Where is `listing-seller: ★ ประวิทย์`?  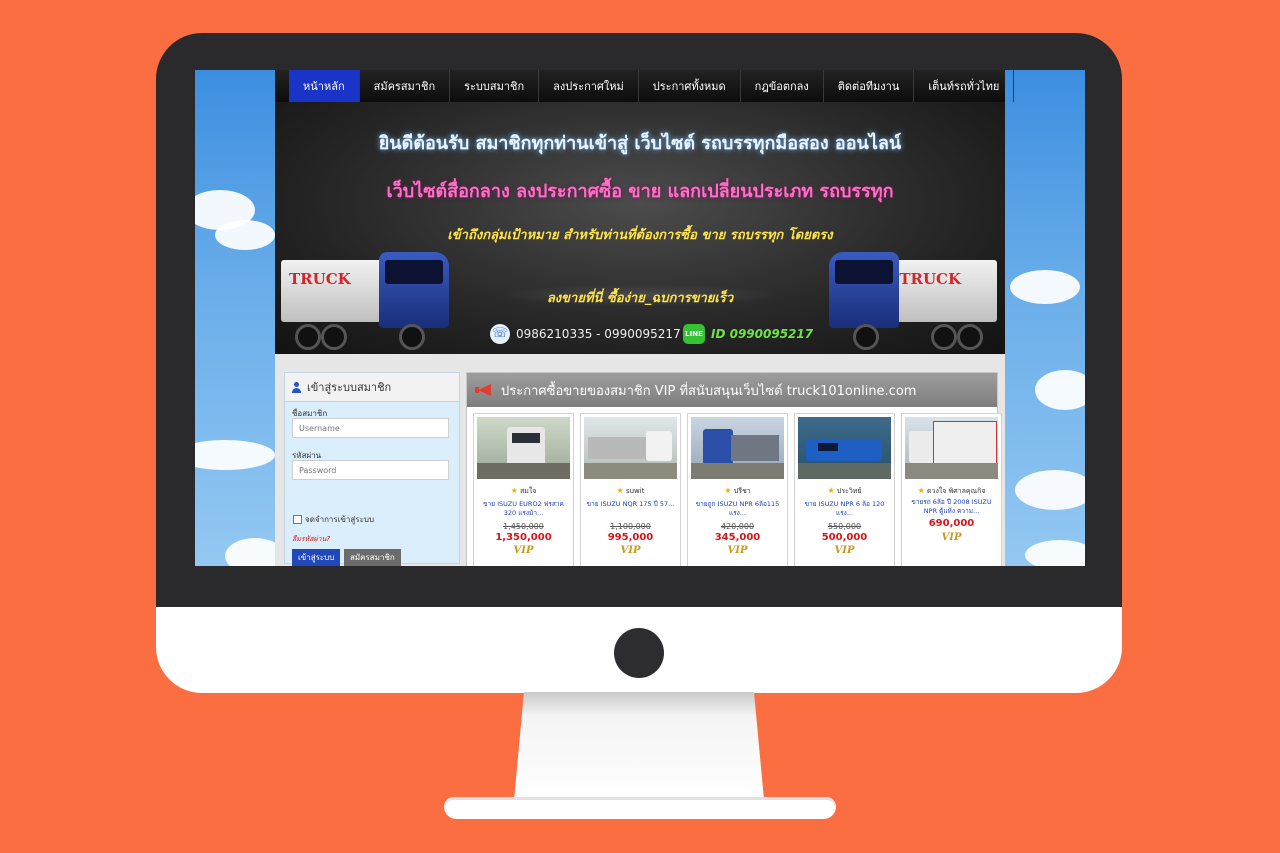 listing-seller: ★ ประวิทย์ is located at coordinates (844, 490).